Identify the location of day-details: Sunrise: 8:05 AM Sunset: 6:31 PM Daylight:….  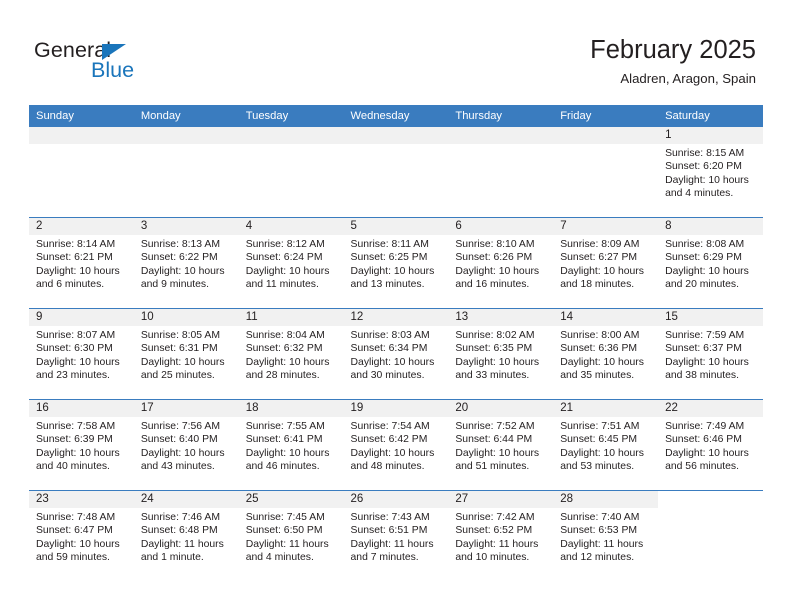
(186, 354).